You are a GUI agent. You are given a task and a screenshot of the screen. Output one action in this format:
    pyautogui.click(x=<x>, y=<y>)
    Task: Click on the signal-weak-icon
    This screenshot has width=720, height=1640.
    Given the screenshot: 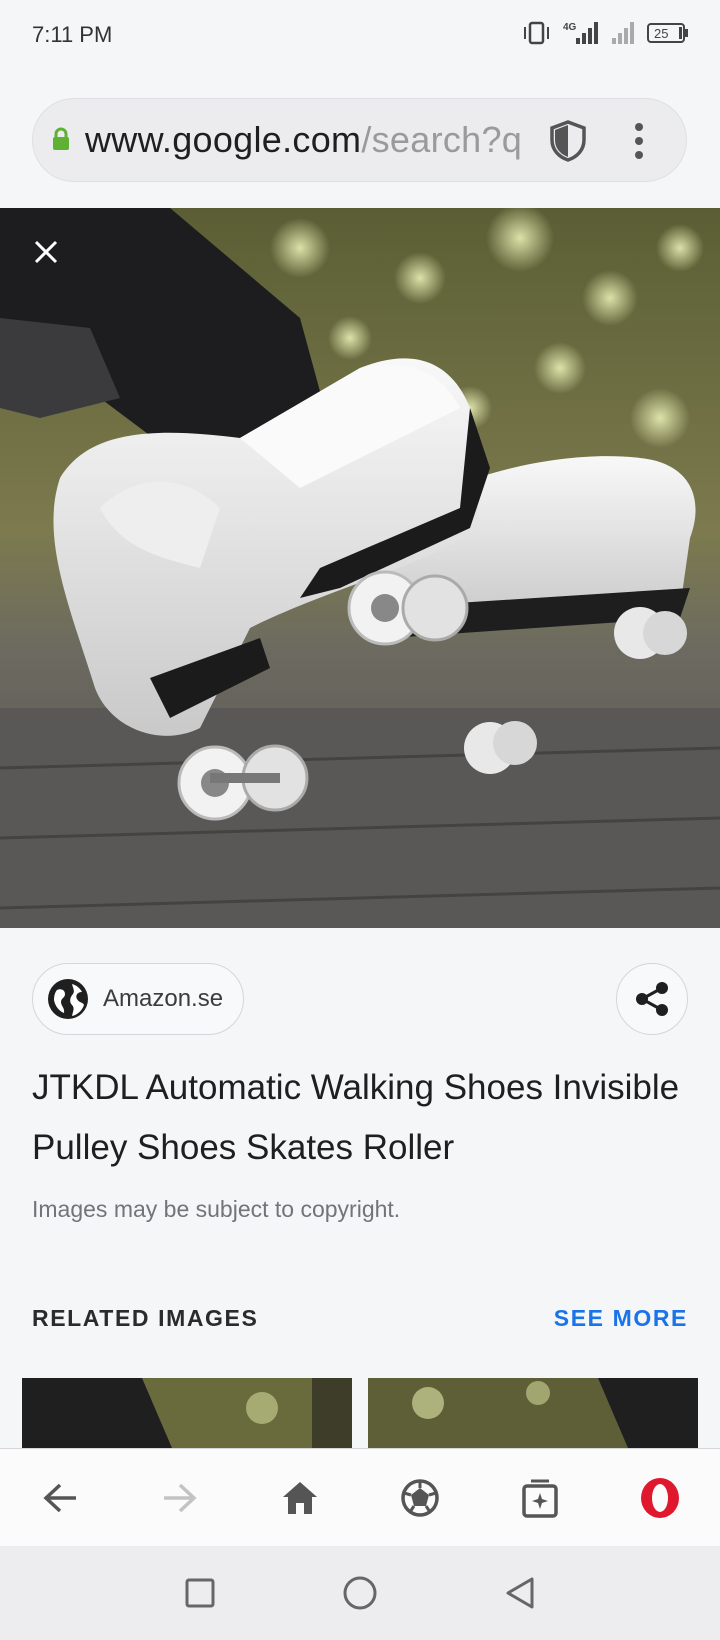 What is the action you would take?
    pyautogui.click(x=623, y=33)
    